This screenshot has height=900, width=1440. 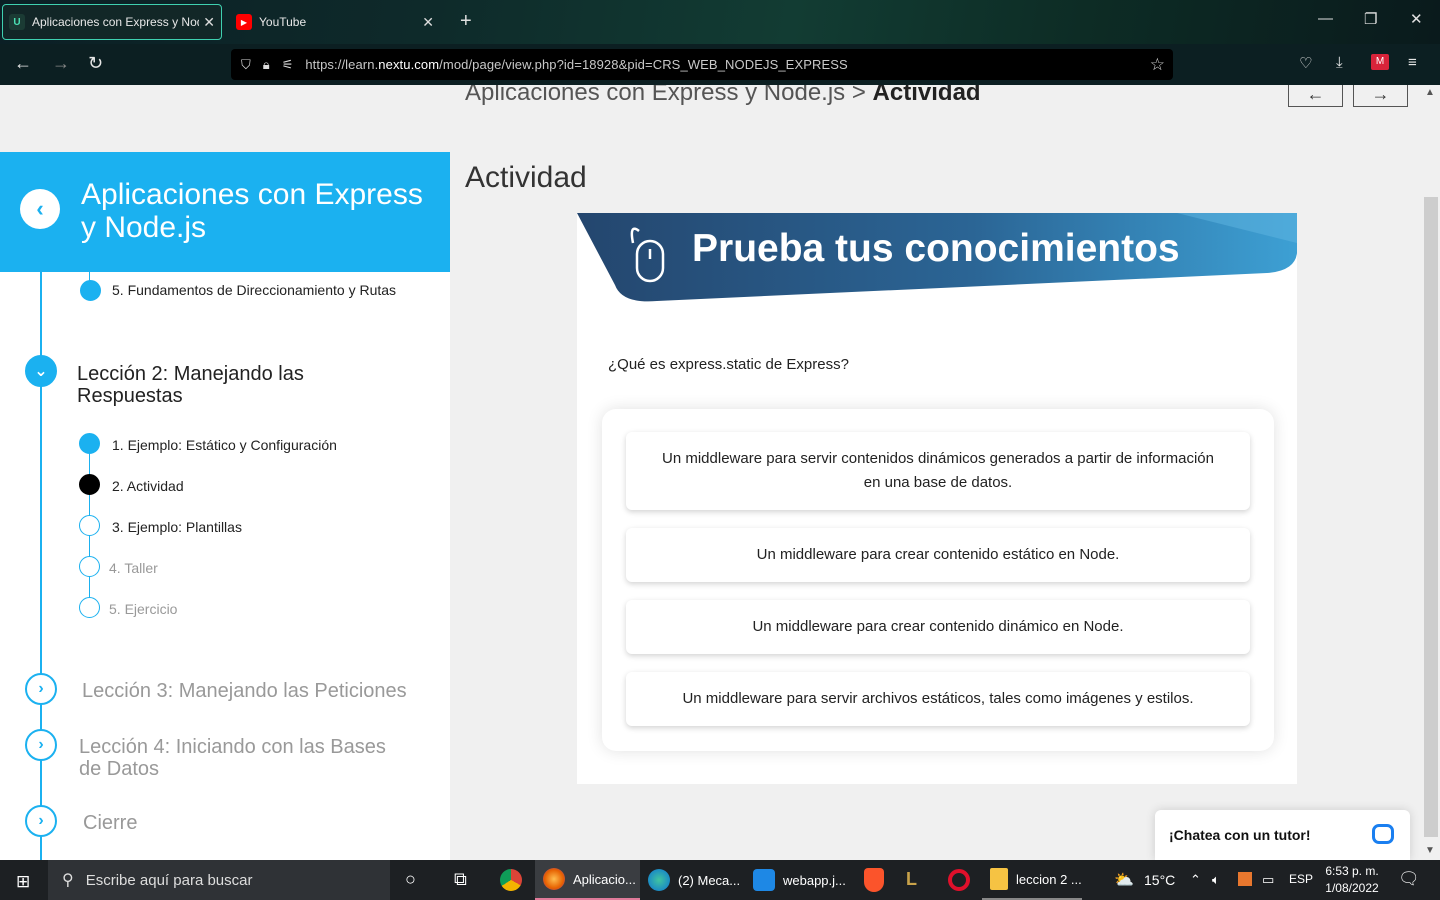 I want to click on permissions-icon: ⚟, so click(x=288, y=65).